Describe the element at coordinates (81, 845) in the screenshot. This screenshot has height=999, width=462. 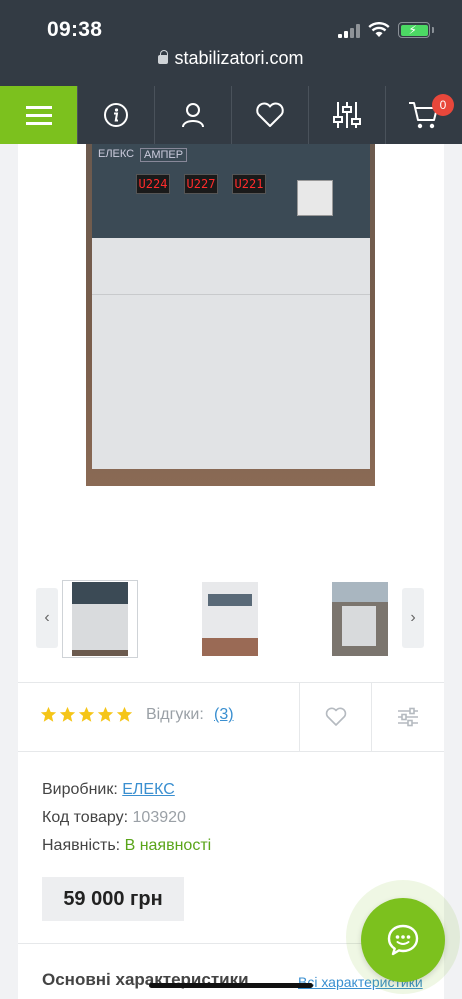
I see `availability-label: Наявність:` at that location.